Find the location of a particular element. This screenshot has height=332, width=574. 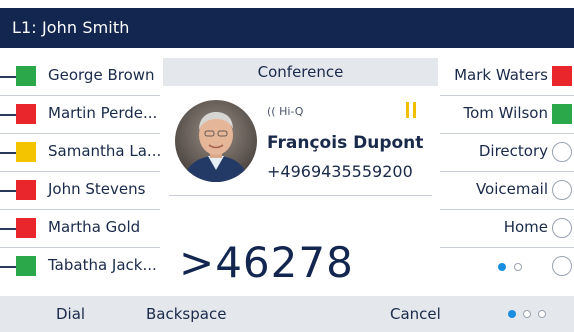

right-key-voicemail: Voicemail is located at coordinates (507, 191).